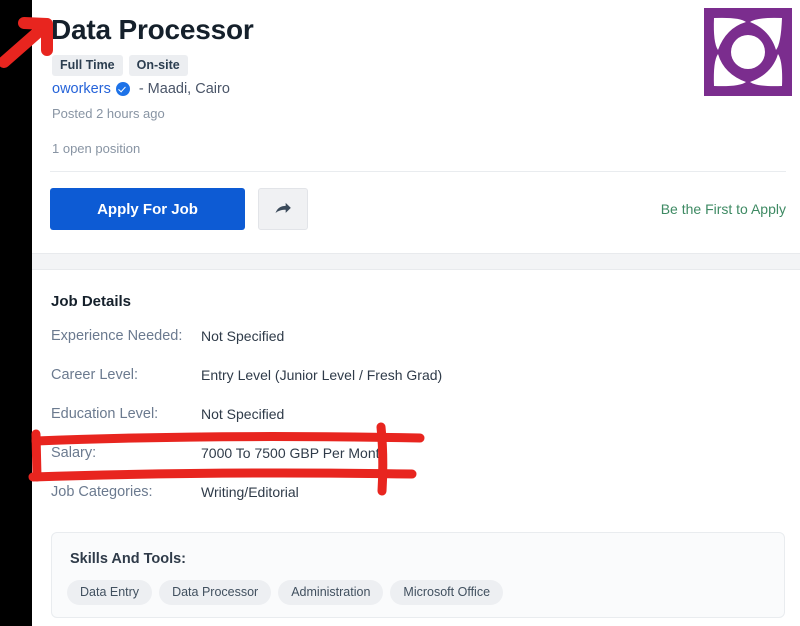  I want to click on label-experience-needed: Experience Needed:, so click(117, 336).